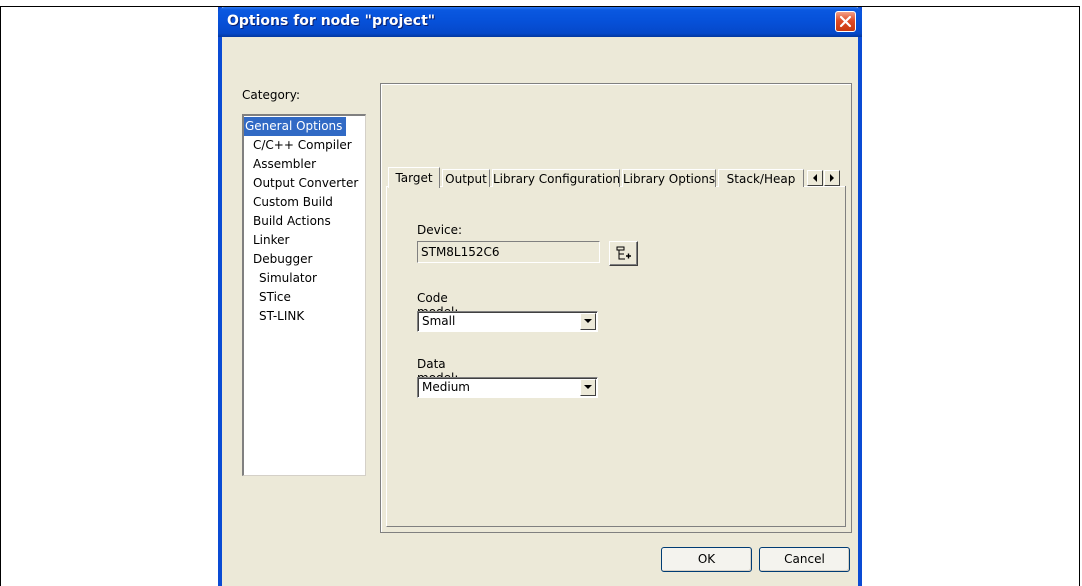 The width and height of the screenshot is (1082, 586). What do you see at coordinates (304, 183) in the screenshot?
I see `category-item-output-converter: Output Converter` at bounding box center [304, 183].